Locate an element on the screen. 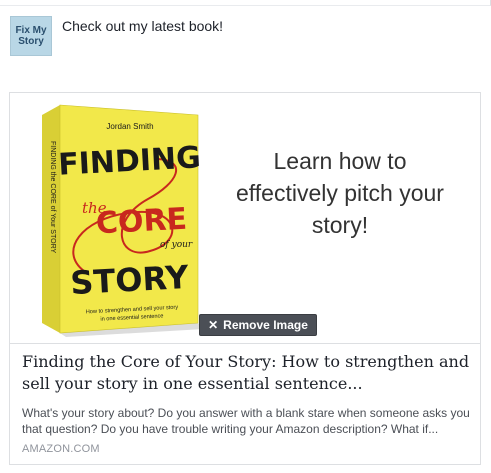 This screenshot has height=473, width=491. remove-image-label: Remove Image is located at coordinates (265, 325).